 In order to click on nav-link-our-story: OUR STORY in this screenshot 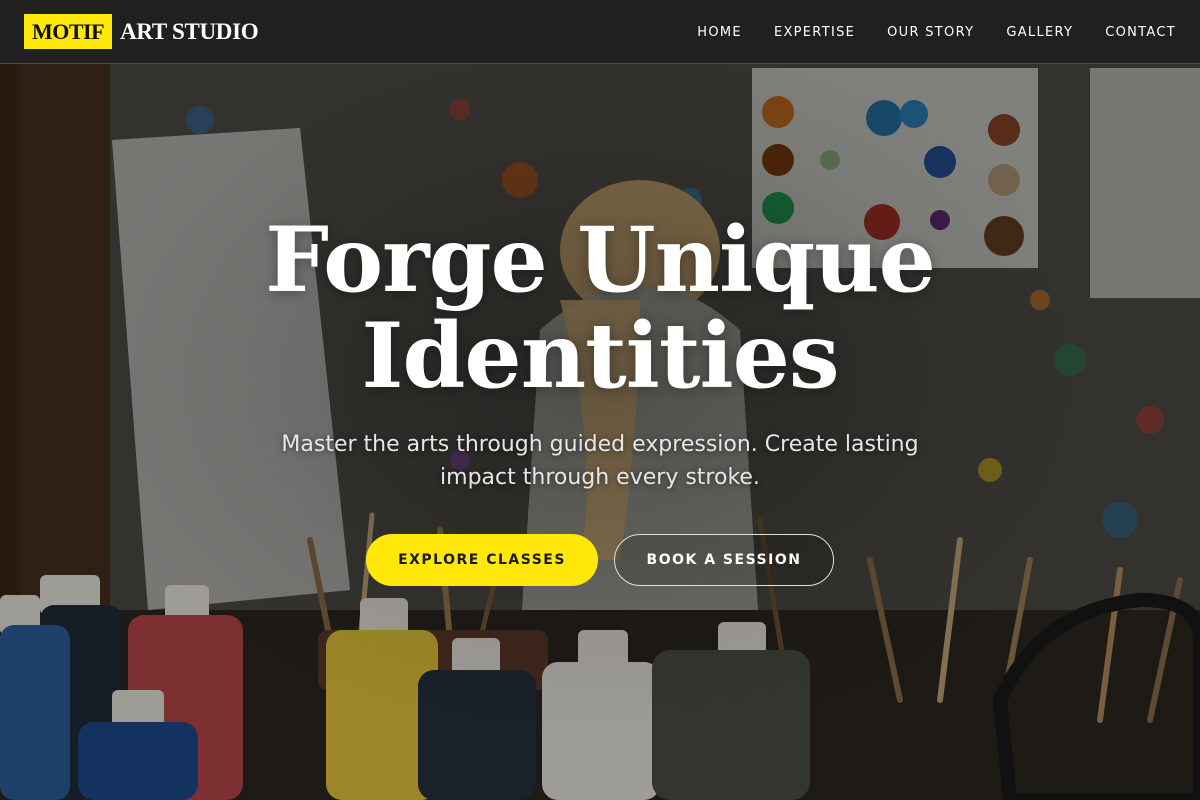, I will do `click(930, 32)`.